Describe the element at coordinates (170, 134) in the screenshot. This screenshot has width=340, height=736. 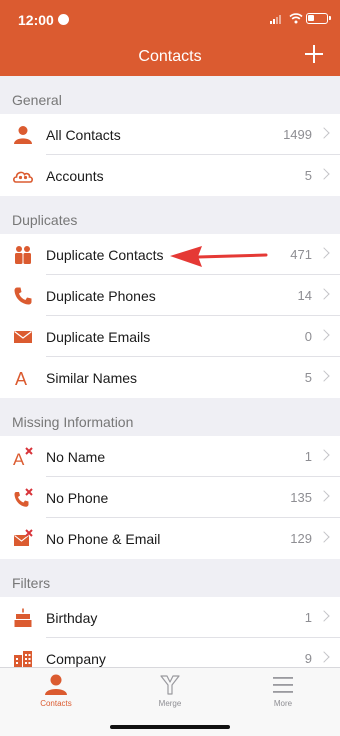
I see `list-item-all-contacts: All Contacts 1499` at that location.